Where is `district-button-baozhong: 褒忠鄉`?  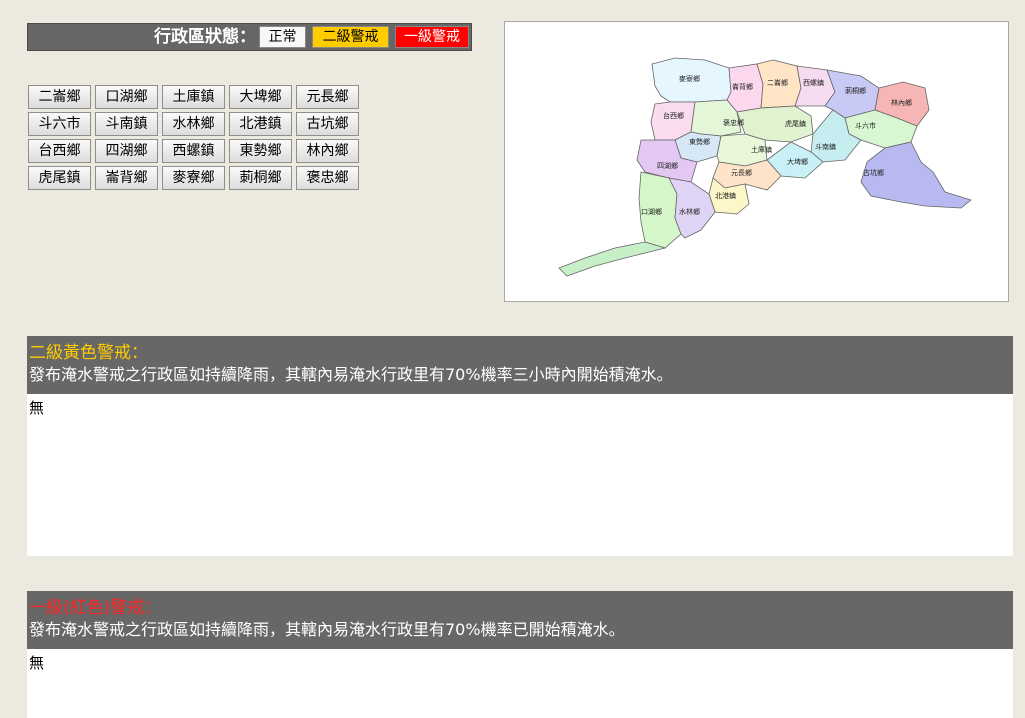 district-button-baozhong: 褒忠鄉 is located at coordinates (327, 178).